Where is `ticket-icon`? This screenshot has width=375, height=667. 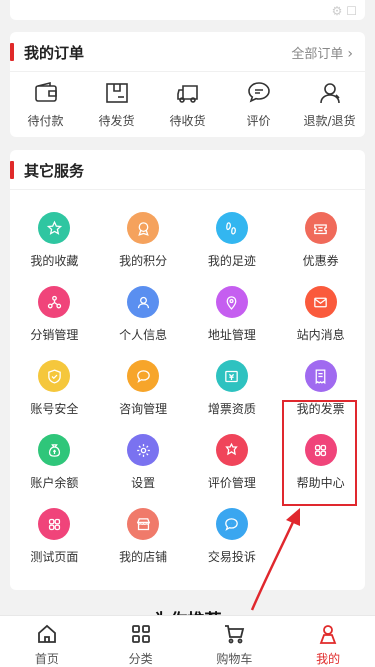 ticket-icon is located at coordinates (231, 376).